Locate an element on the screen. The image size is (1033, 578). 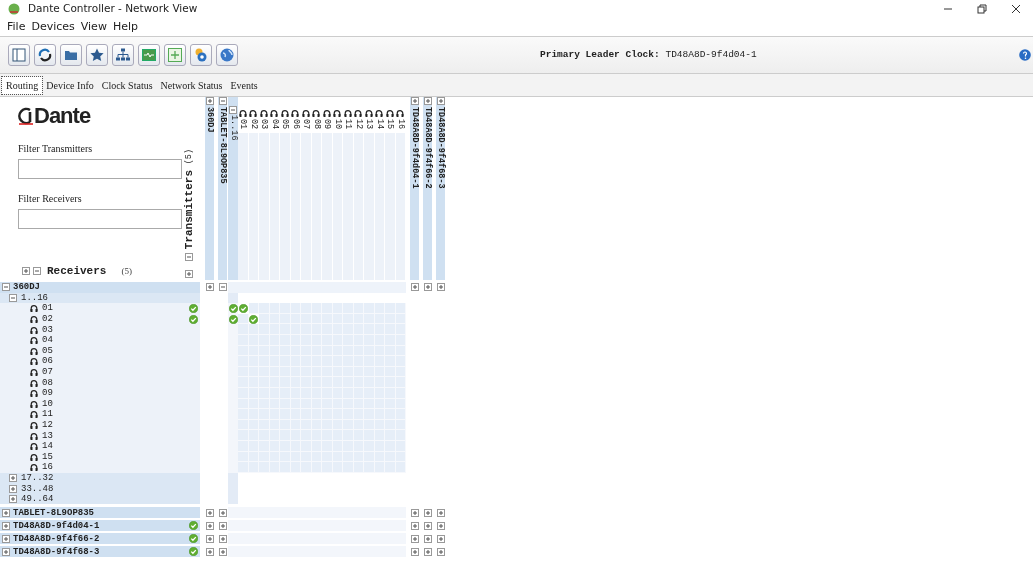
menu-item: Devices is located at coordinates (53, 27).